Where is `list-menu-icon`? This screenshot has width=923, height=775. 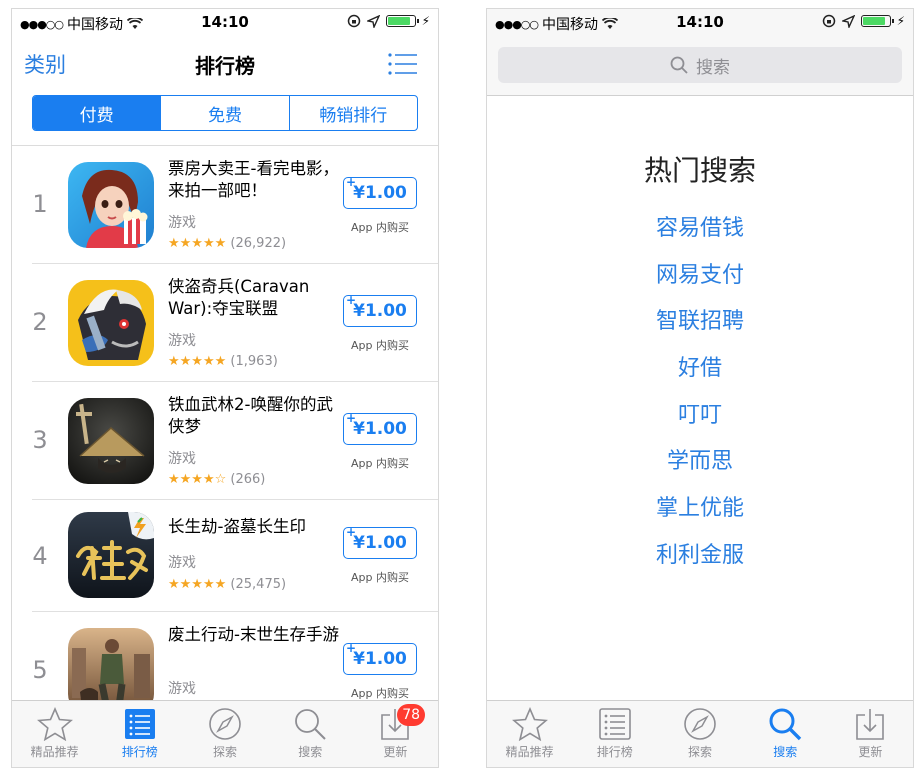 list-menu-icon is located at coordinates (403, 64).